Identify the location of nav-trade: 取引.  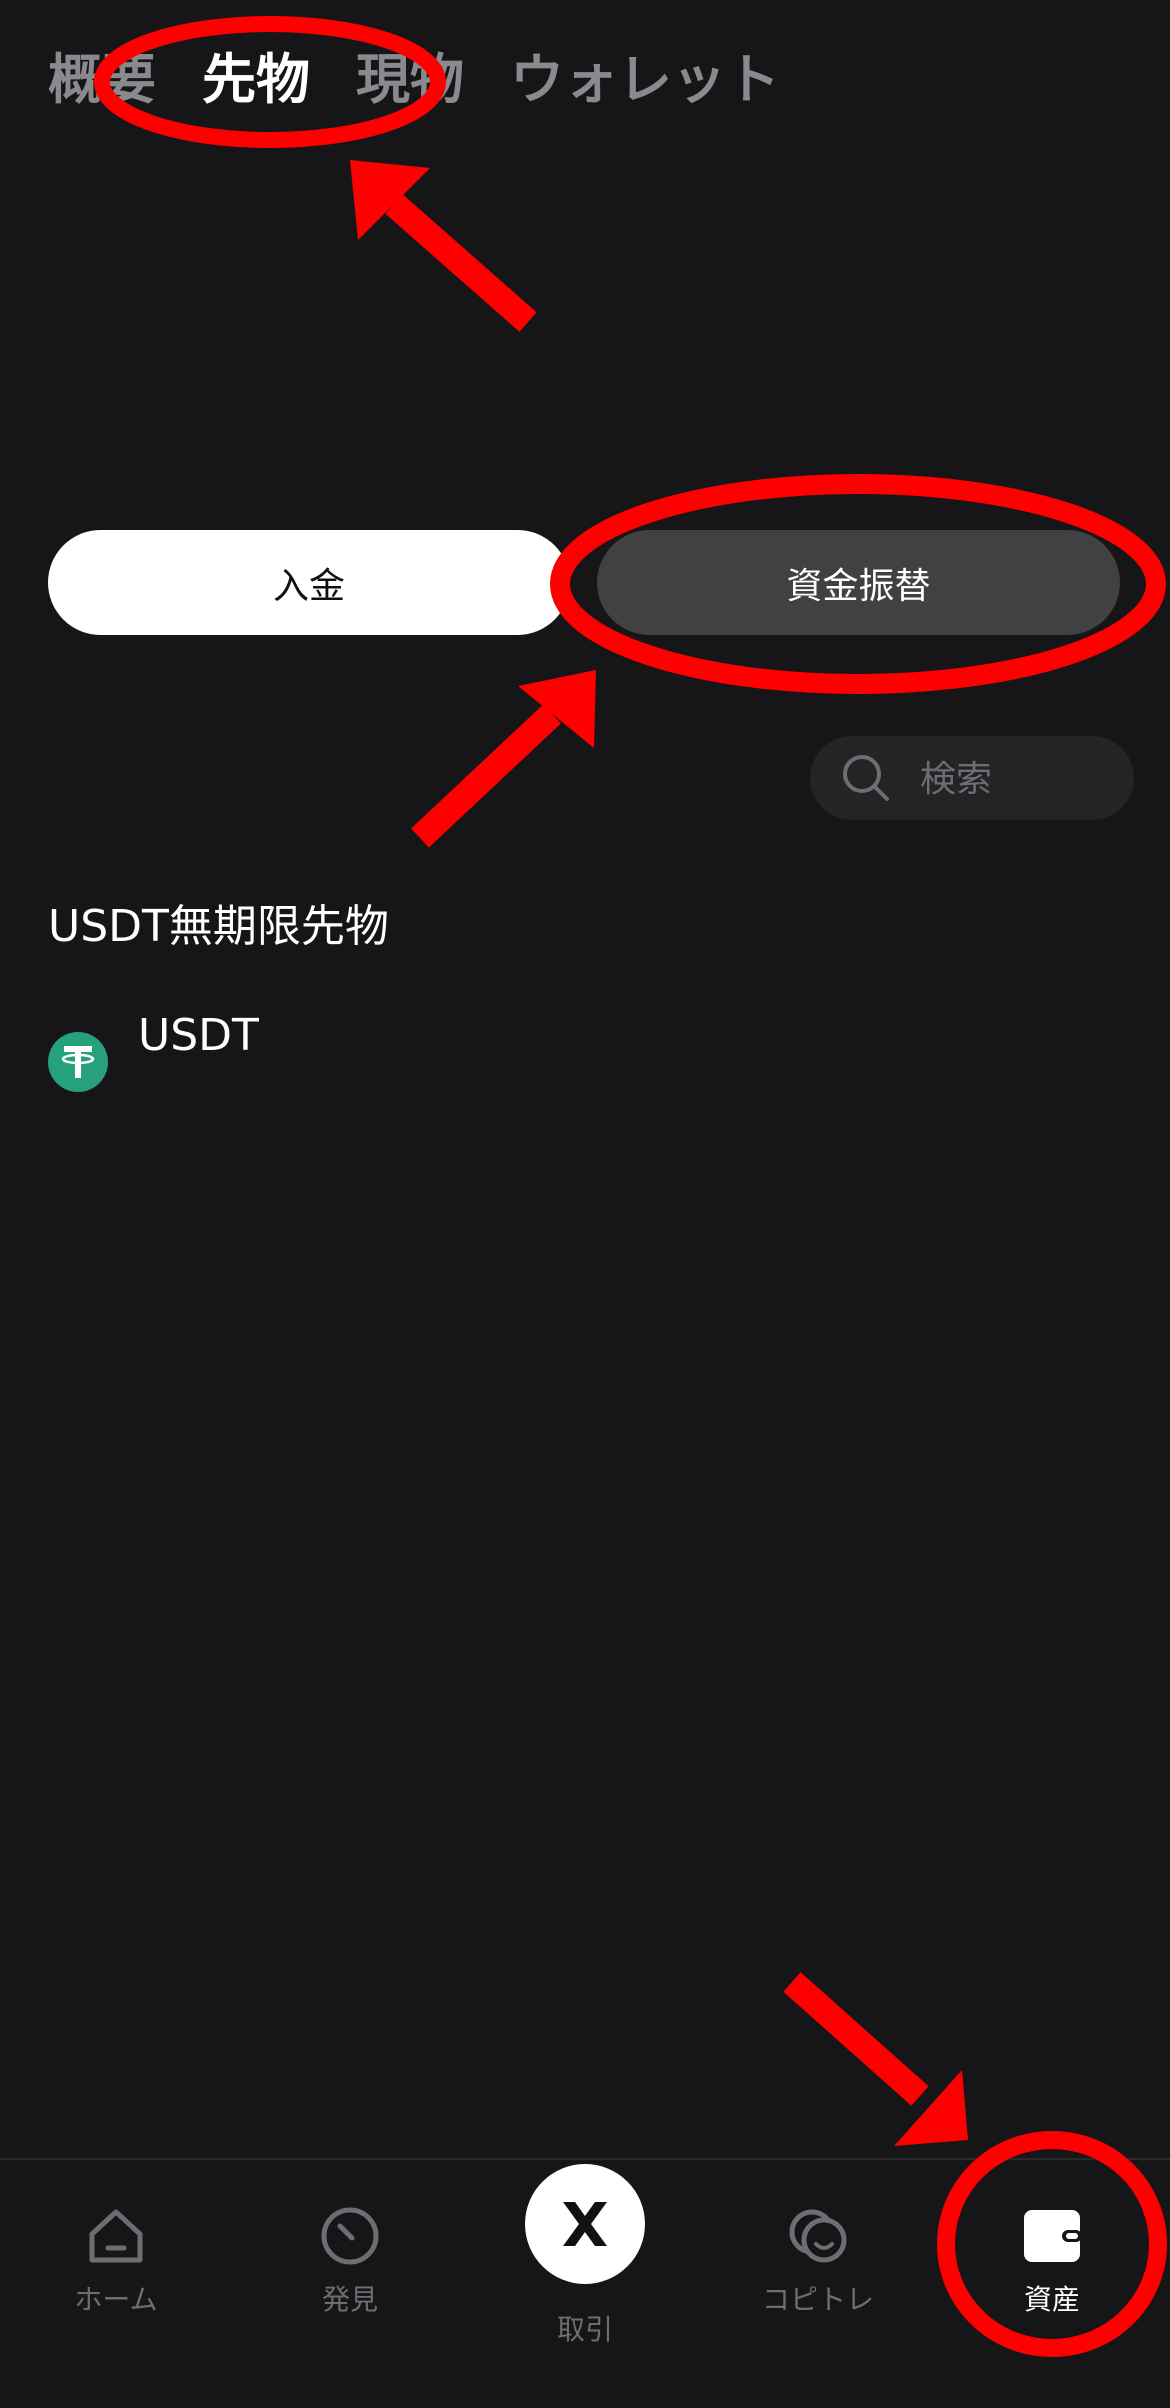
(585, 2255).